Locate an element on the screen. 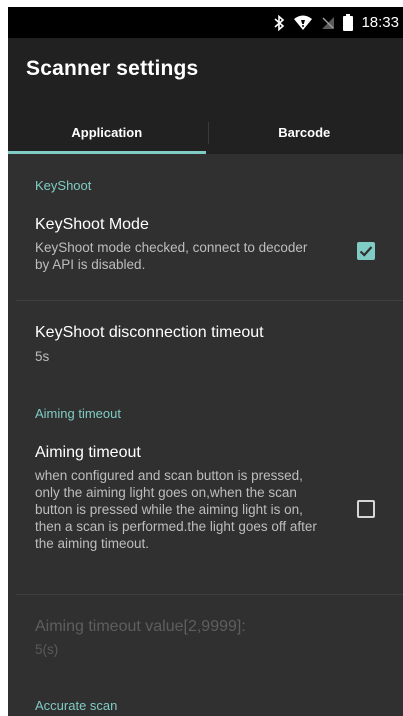 The image size is (403, 716). pref-aiming-value-summary: 5(s) is located at coordinates (47, 649).